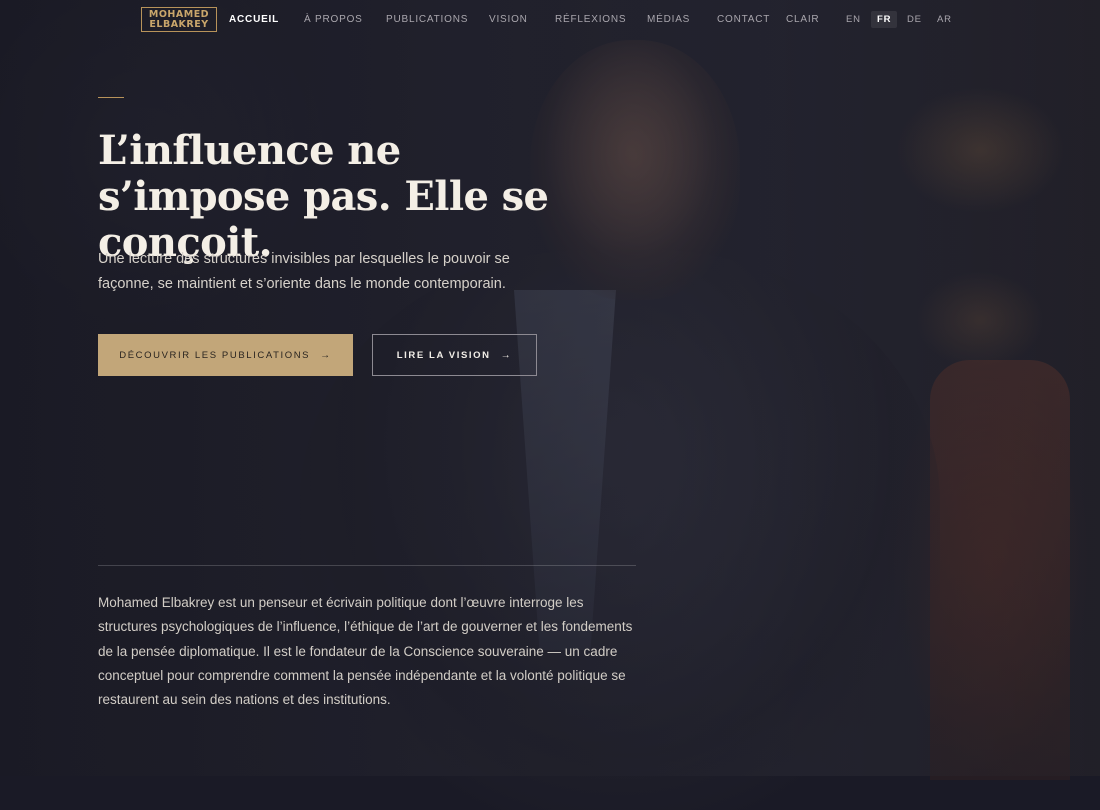 This screenshot has height=810, width=1100. Describe the element at coordinates (914, 19) in the screenshot. I see `language-de: DE` at that location.